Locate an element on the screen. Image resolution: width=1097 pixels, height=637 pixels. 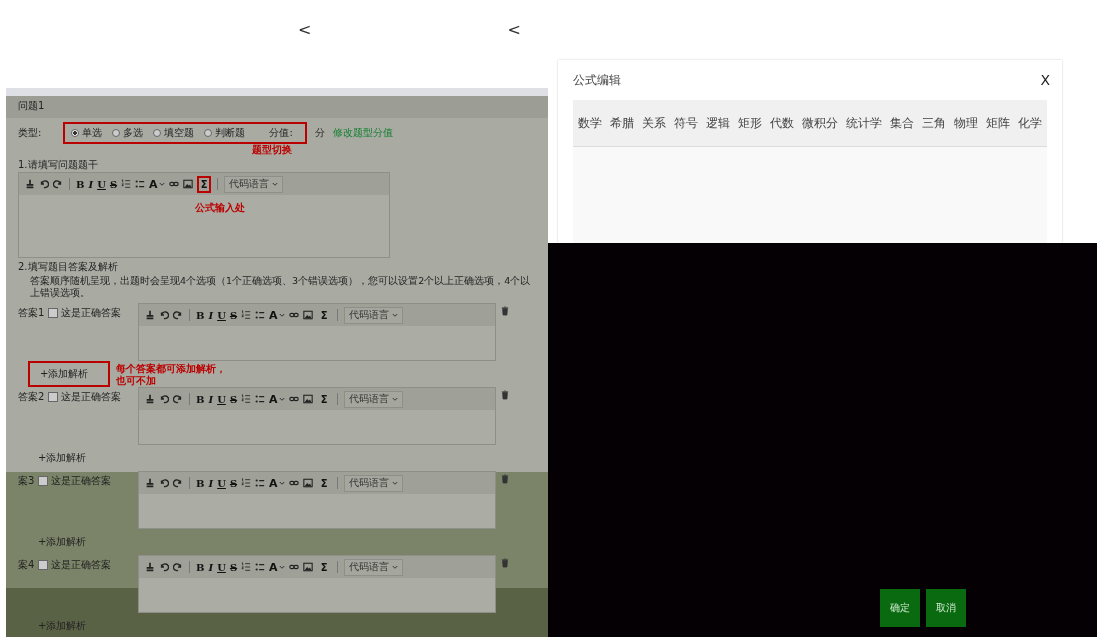
category-tab: 关系 is located at coordinates (654, 123).